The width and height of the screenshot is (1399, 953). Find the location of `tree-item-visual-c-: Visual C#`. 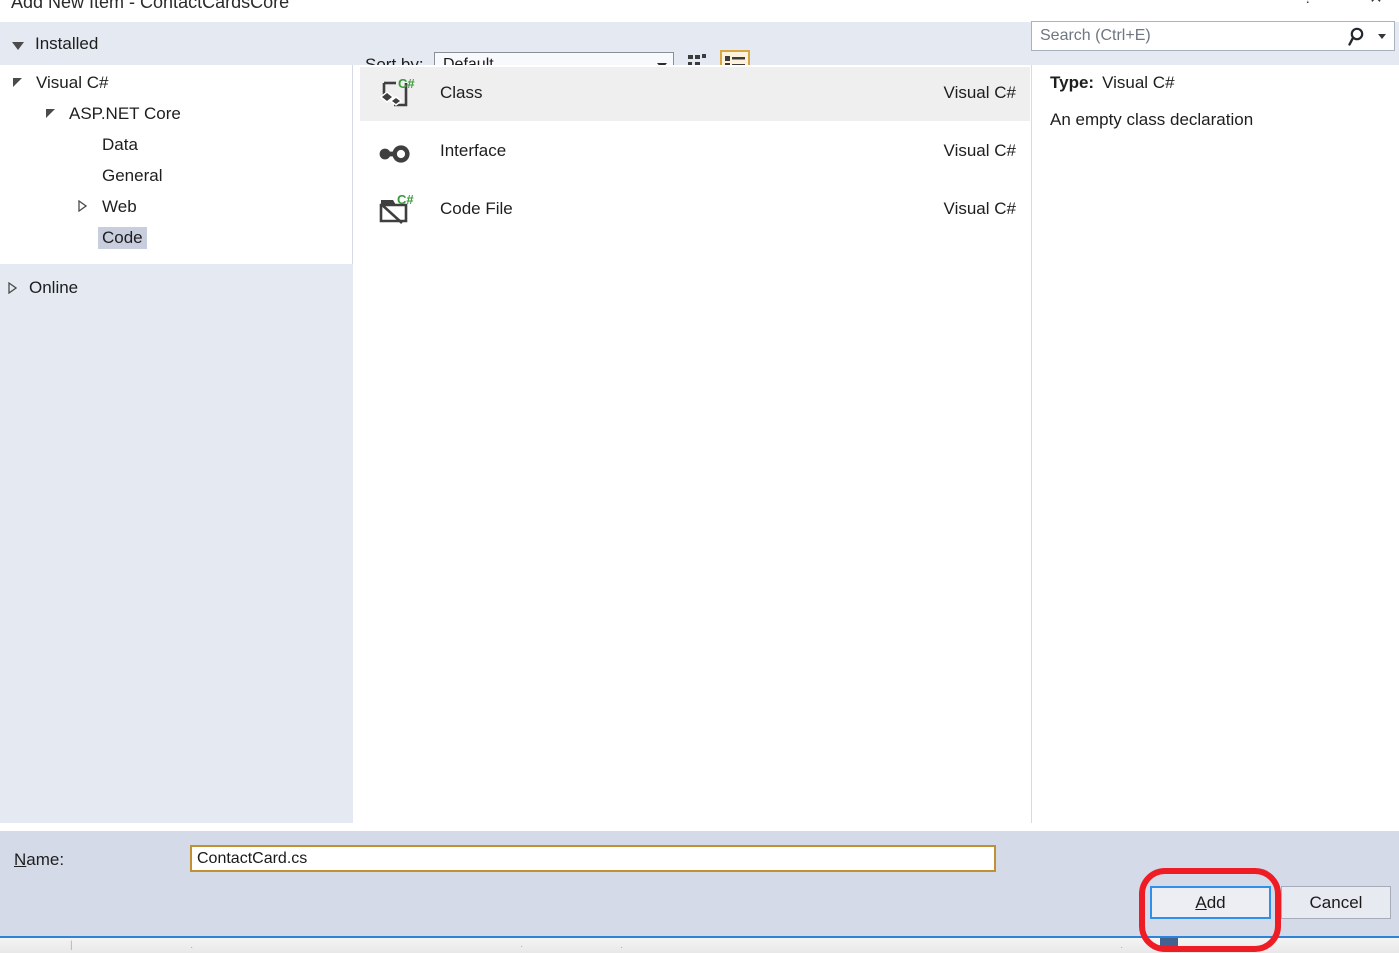

tree-item-visual-c-: Visual C# is located at coordinates (62, 83).